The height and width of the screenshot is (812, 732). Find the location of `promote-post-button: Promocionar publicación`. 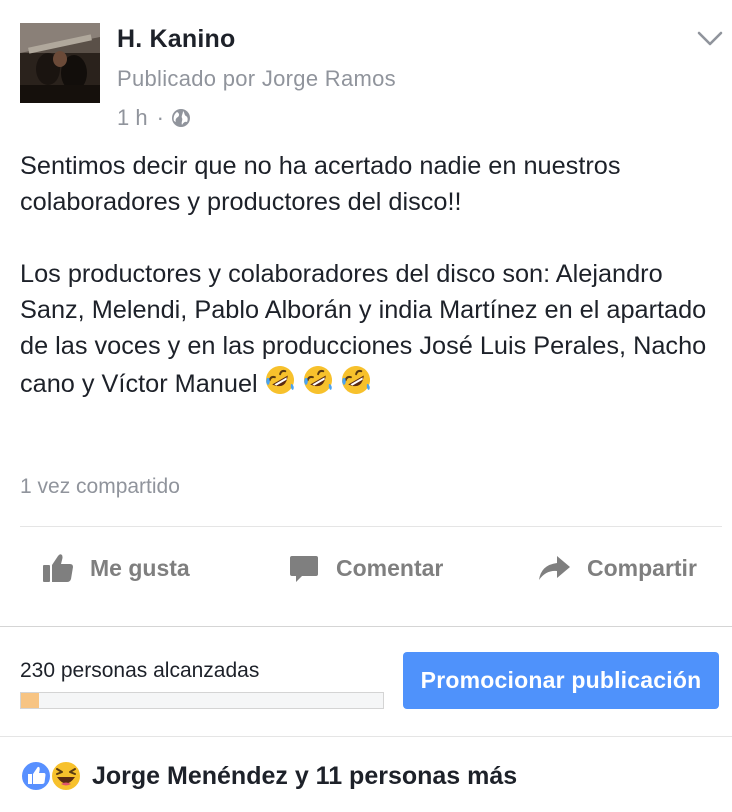

promote-post-button: Promocionar publicación is located at coordinates (561, 680).